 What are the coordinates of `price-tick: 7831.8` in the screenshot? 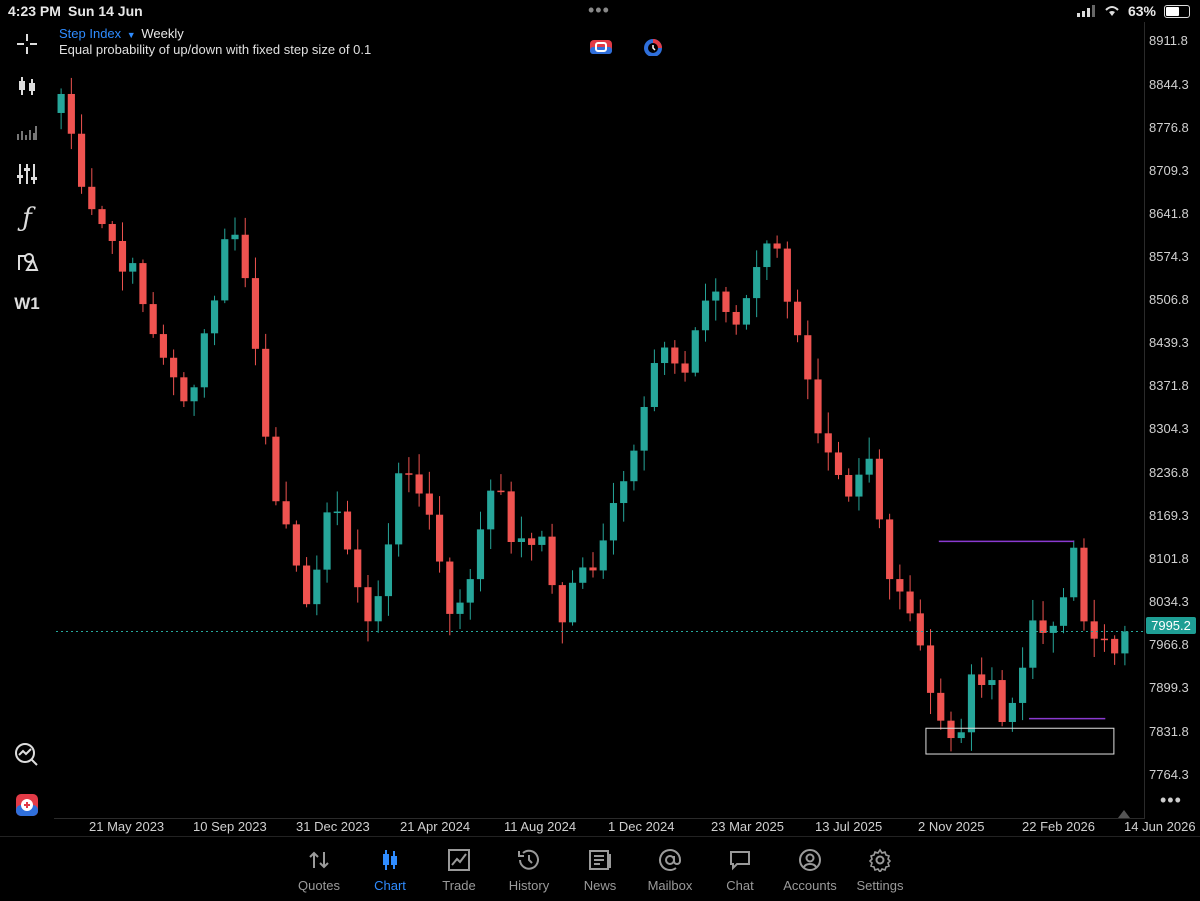 It's located at (1169, 731).